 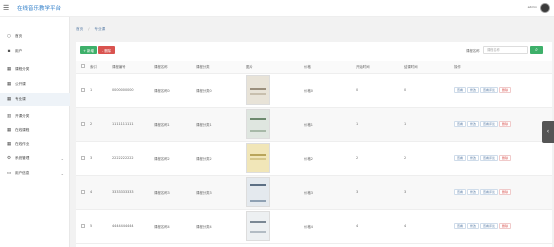 What do you see at coordinates (19, 36) in the screenshot?
I see `sidebar-item-label: 首页` at bounding box center [19, 36].